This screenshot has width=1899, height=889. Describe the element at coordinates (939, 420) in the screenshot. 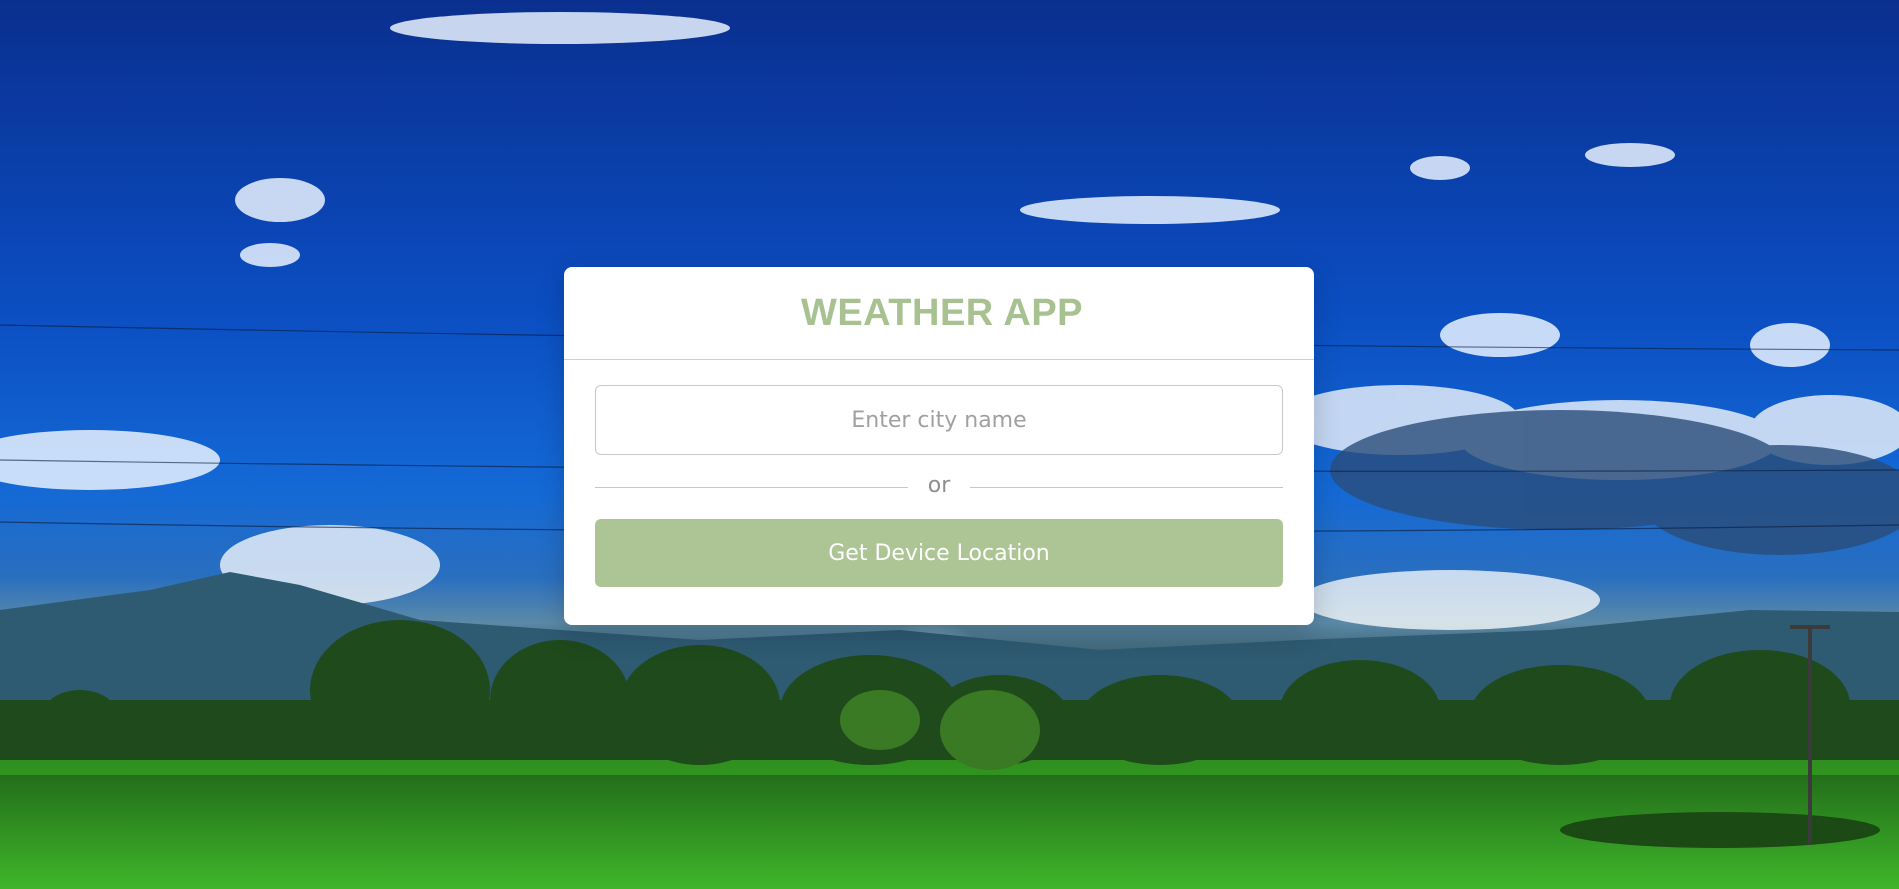

I see `city-search-input` at that location.